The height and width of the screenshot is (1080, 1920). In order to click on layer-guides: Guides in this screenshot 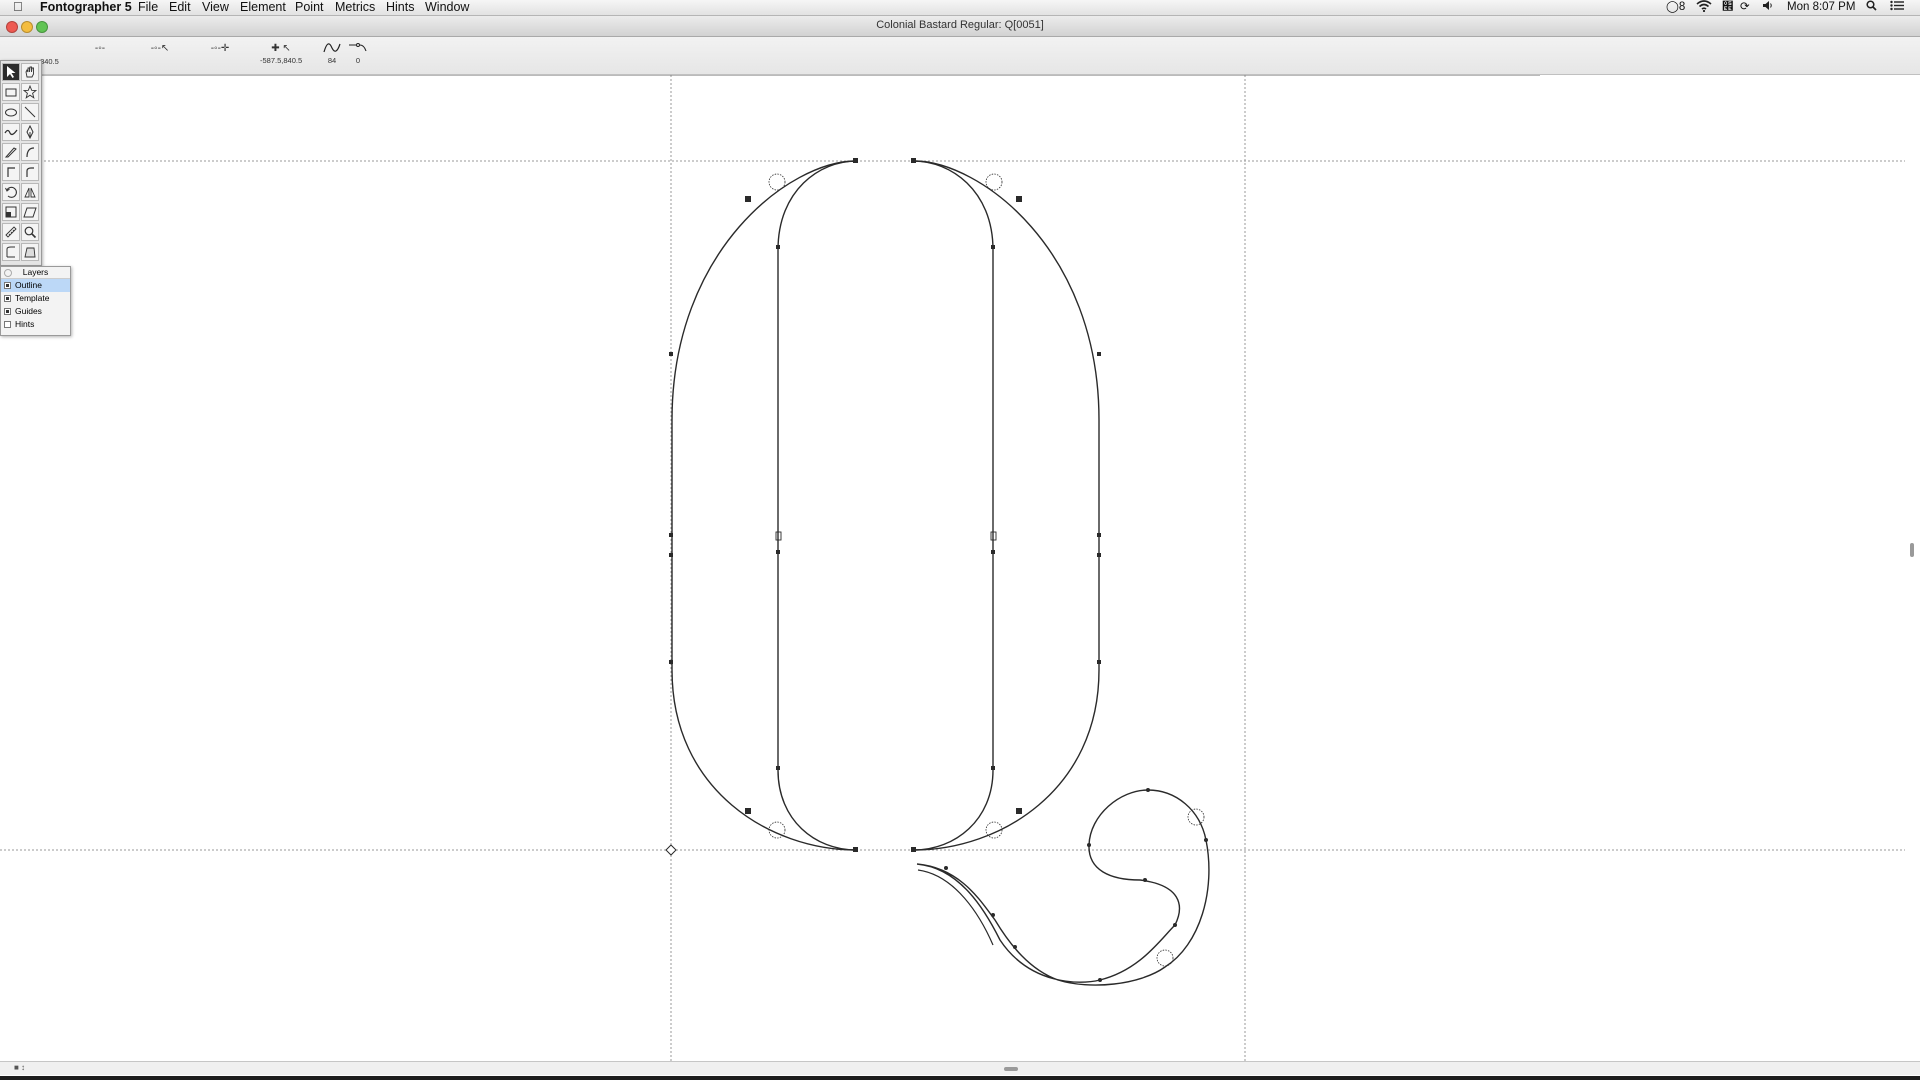, I will do `click(35, 311)`.